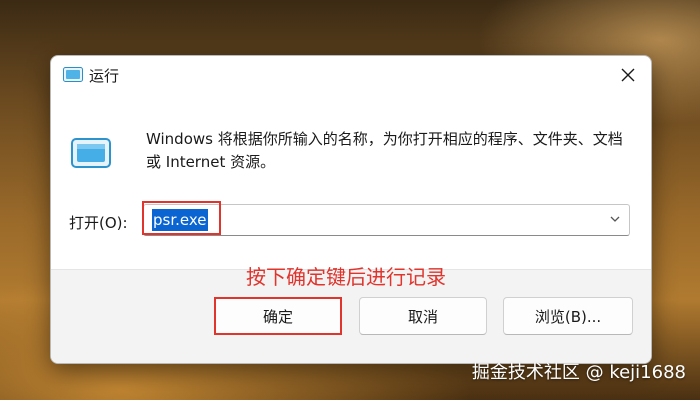 The image size is (700, 400). I want to click on chevron-down-icon, so click(615, 219).